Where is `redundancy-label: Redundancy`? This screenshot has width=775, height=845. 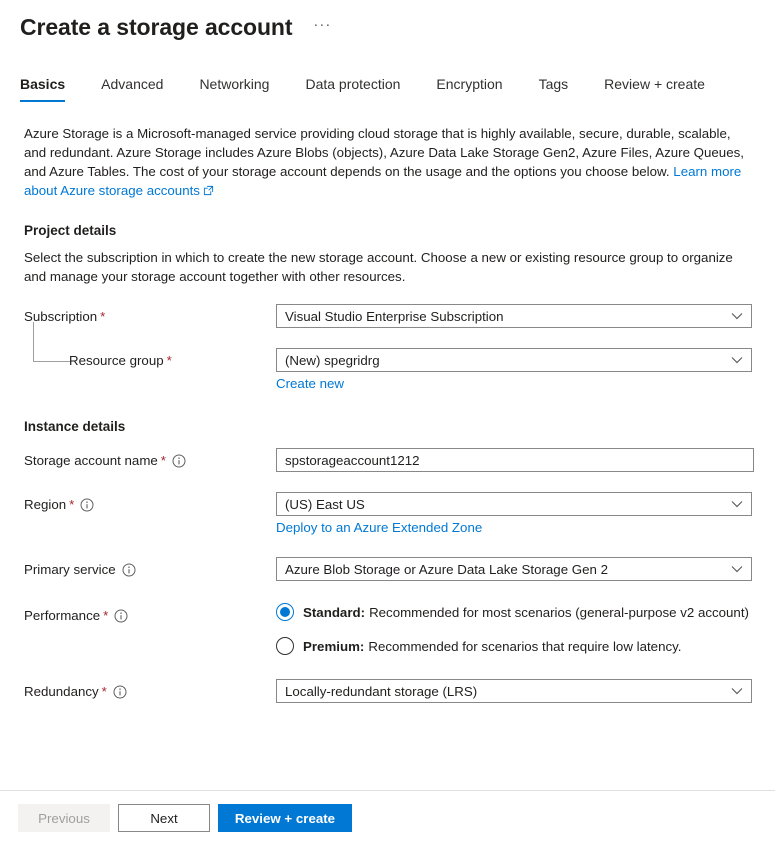
redundancy-label: Redundancy is located at coordinates (61, 691).